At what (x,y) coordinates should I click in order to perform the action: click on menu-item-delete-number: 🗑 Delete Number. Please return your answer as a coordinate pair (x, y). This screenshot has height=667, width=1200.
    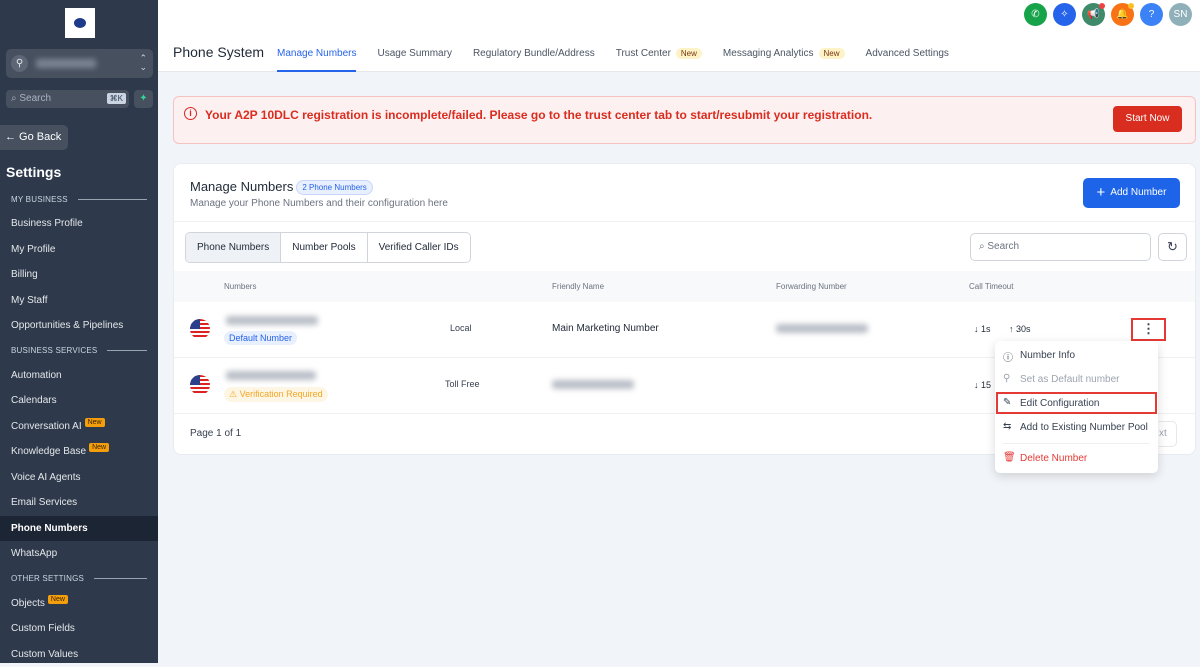
    Looking at the image, I should click on (1076, 458).